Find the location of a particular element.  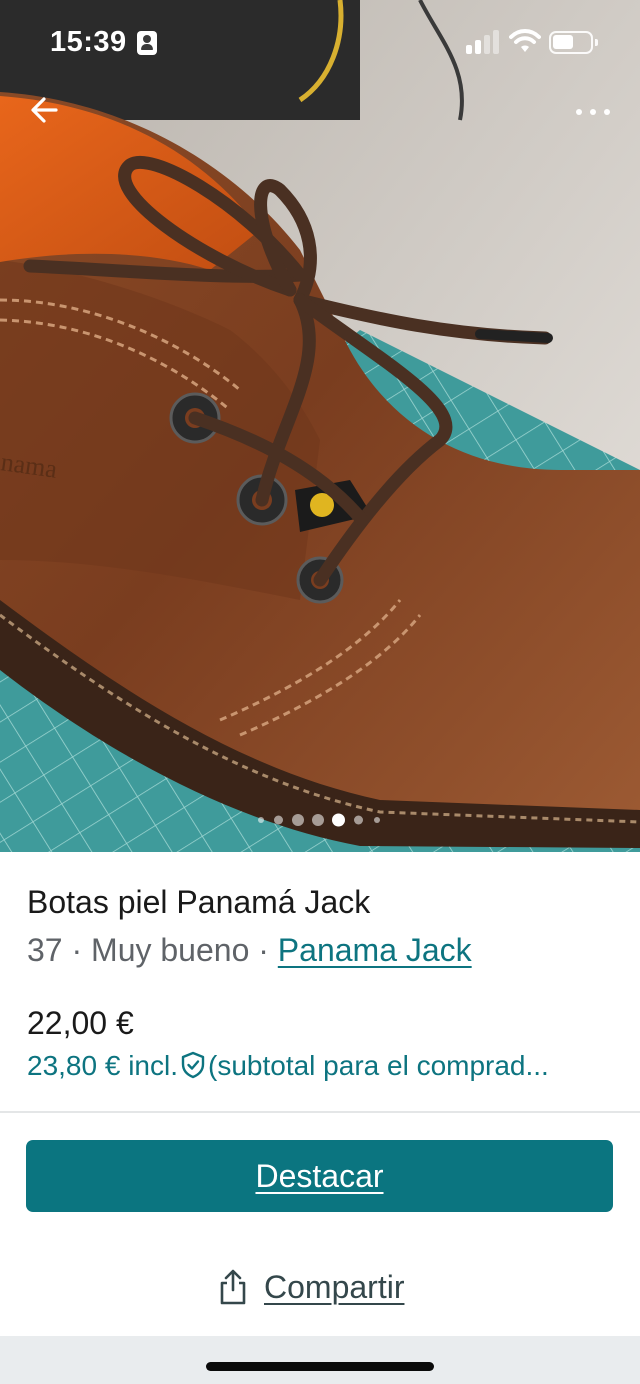

brand-link: Panama Jack is located at coordinates (375, 950).